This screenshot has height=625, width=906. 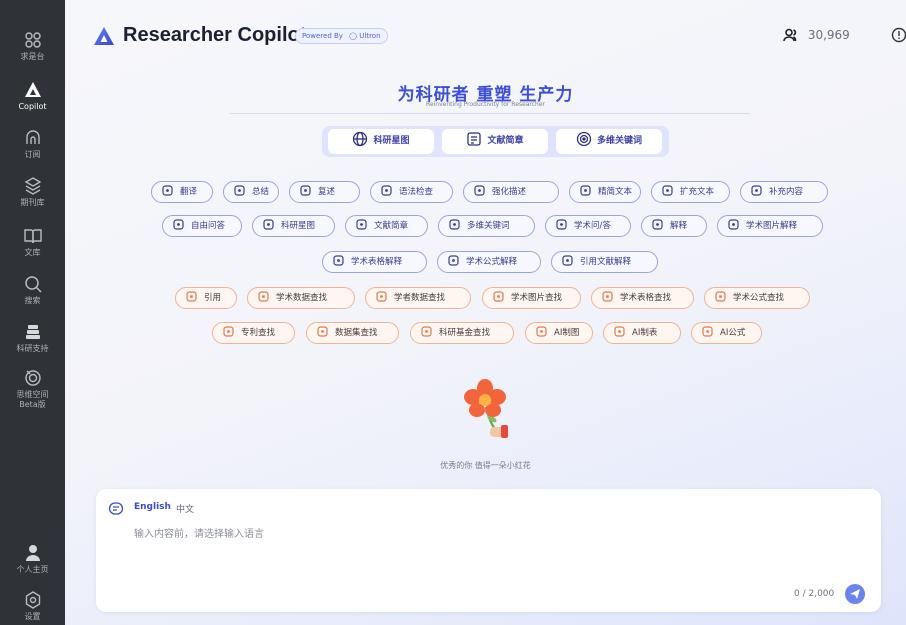 I want to click on user-count: 30,969, so click(x=816, y=35).